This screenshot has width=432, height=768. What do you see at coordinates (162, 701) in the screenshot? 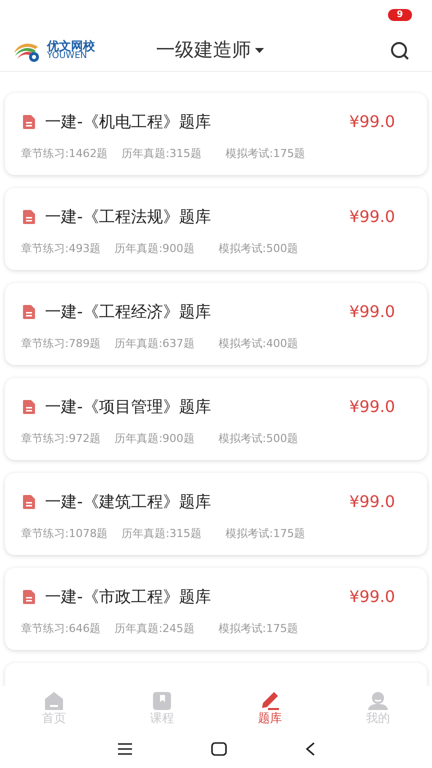
I see `book-icon` at bounding box center [162, 701].